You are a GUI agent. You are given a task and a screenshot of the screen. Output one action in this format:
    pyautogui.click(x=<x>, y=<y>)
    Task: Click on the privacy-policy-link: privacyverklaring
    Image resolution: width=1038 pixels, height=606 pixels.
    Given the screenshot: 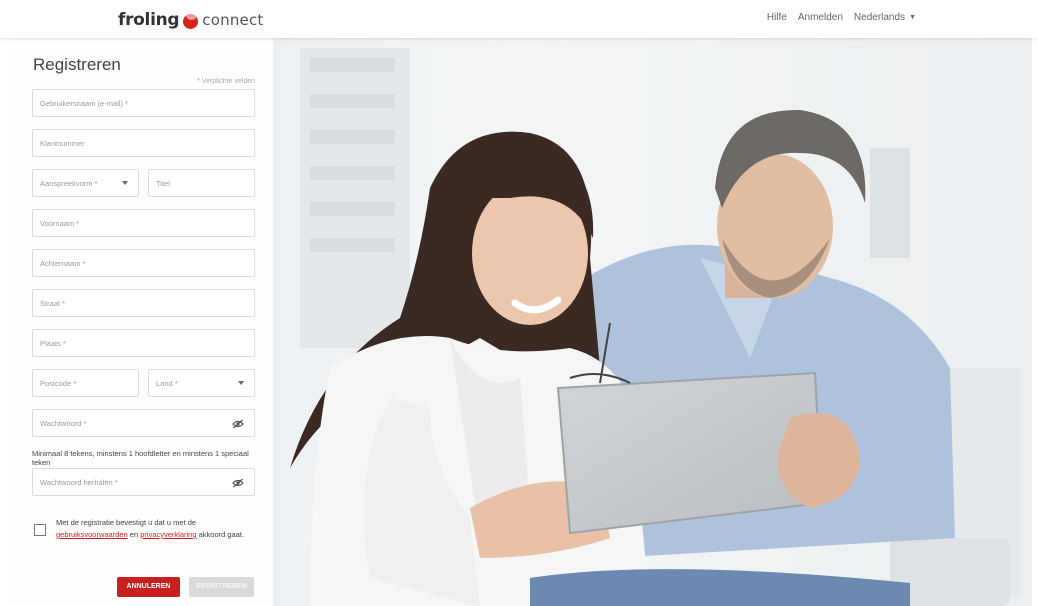 What is the action you would take?
    pyautogui.click(x=168, y=534)
    